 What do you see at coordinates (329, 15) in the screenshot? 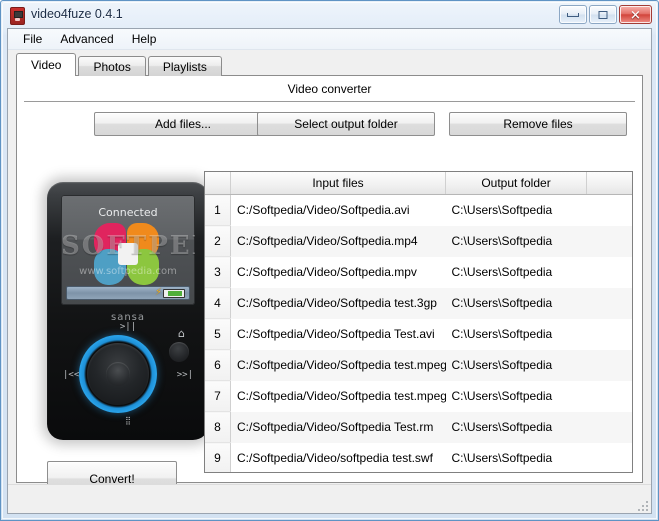
I see `title-bar: video4fuze 0.4.1 ✕` at bounding box center [329, 15].